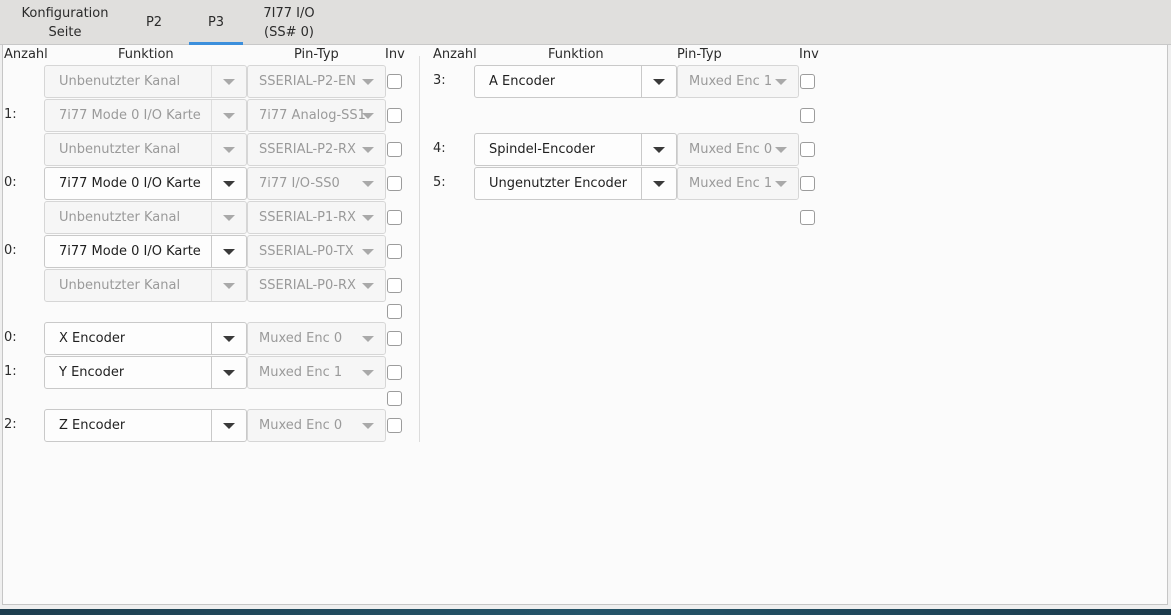 Image resolution: width=1171 pixels, height=615 pixels. Describe the element at coordinates (92, 372) in the screenshot. I see `funktion-value: Y Encoder` at that location.